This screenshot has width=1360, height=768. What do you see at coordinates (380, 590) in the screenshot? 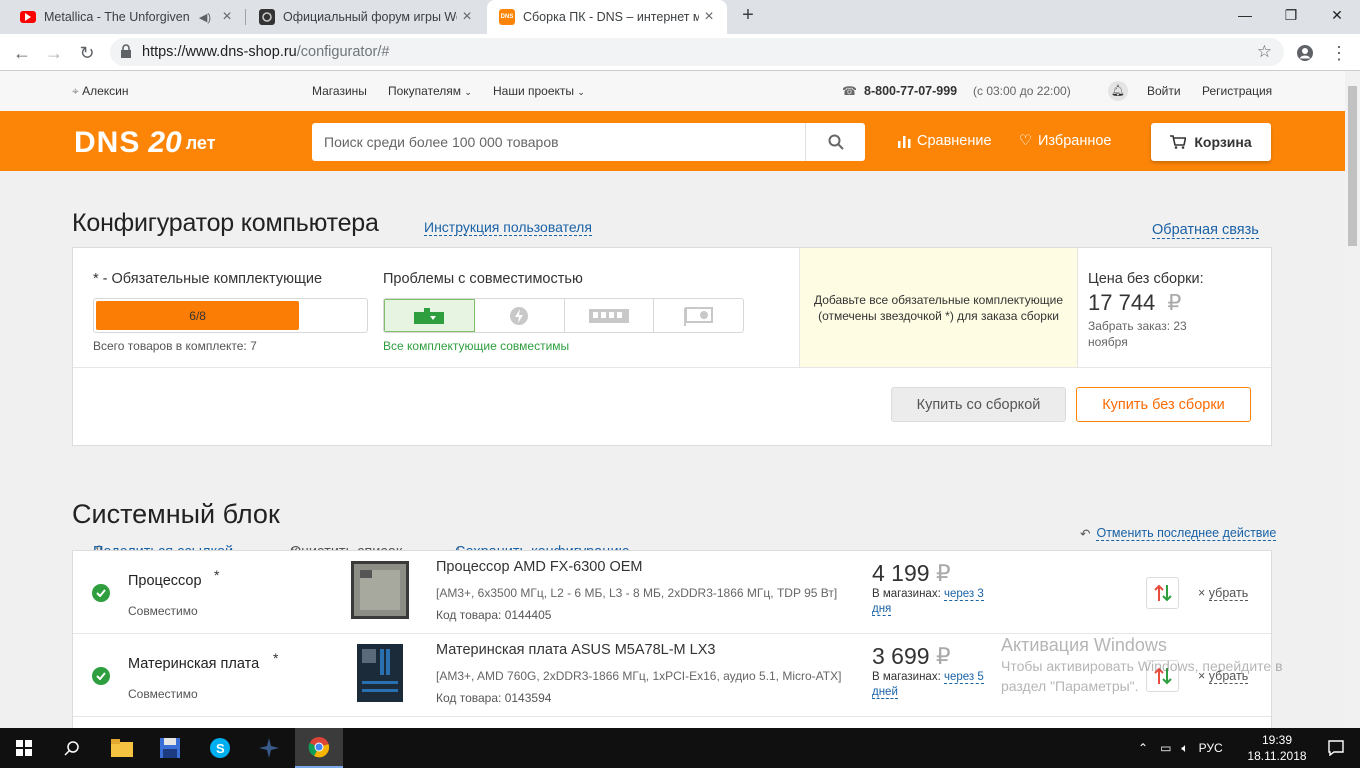
I see `cpu-image` at bounding box center [380, 590].